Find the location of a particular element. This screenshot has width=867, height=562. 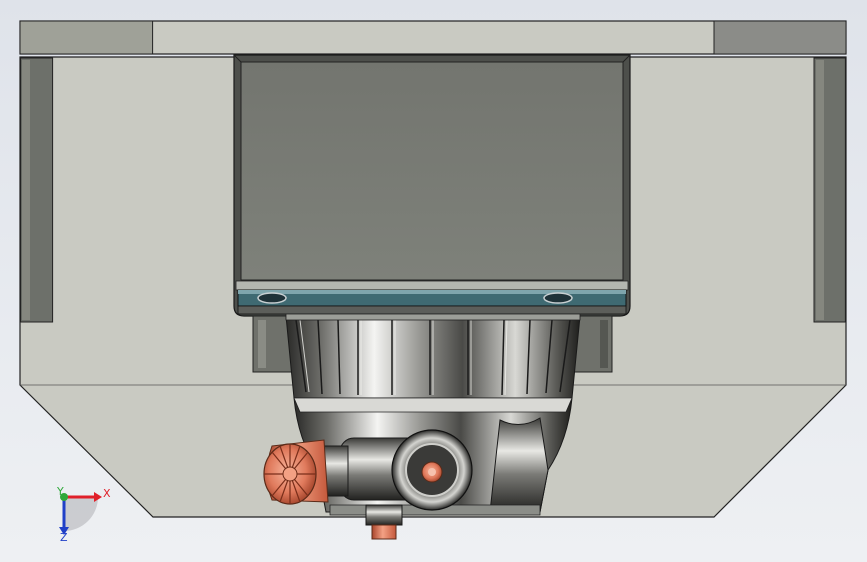

triad-y-label: Y is located at coordinates (60, 491).